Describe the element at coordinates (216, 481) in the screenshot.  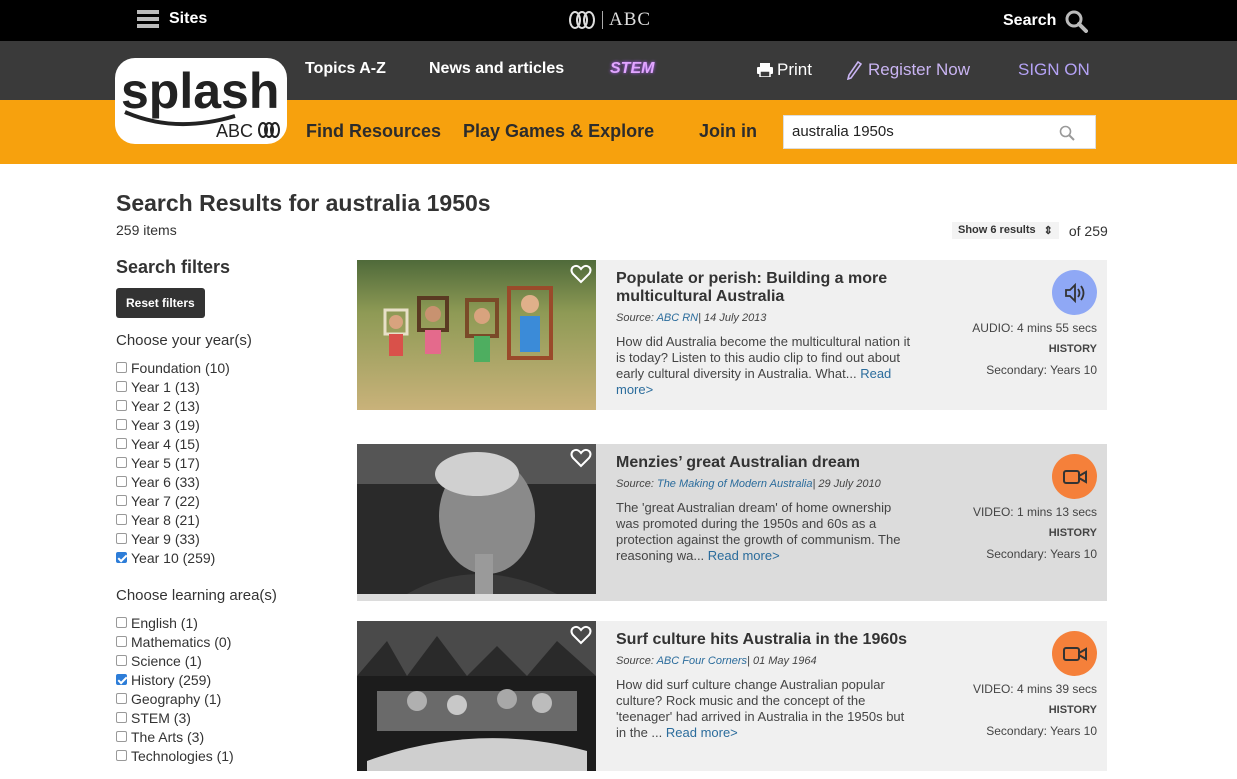
I see `filter-option: Year 6 (33)` at that location.